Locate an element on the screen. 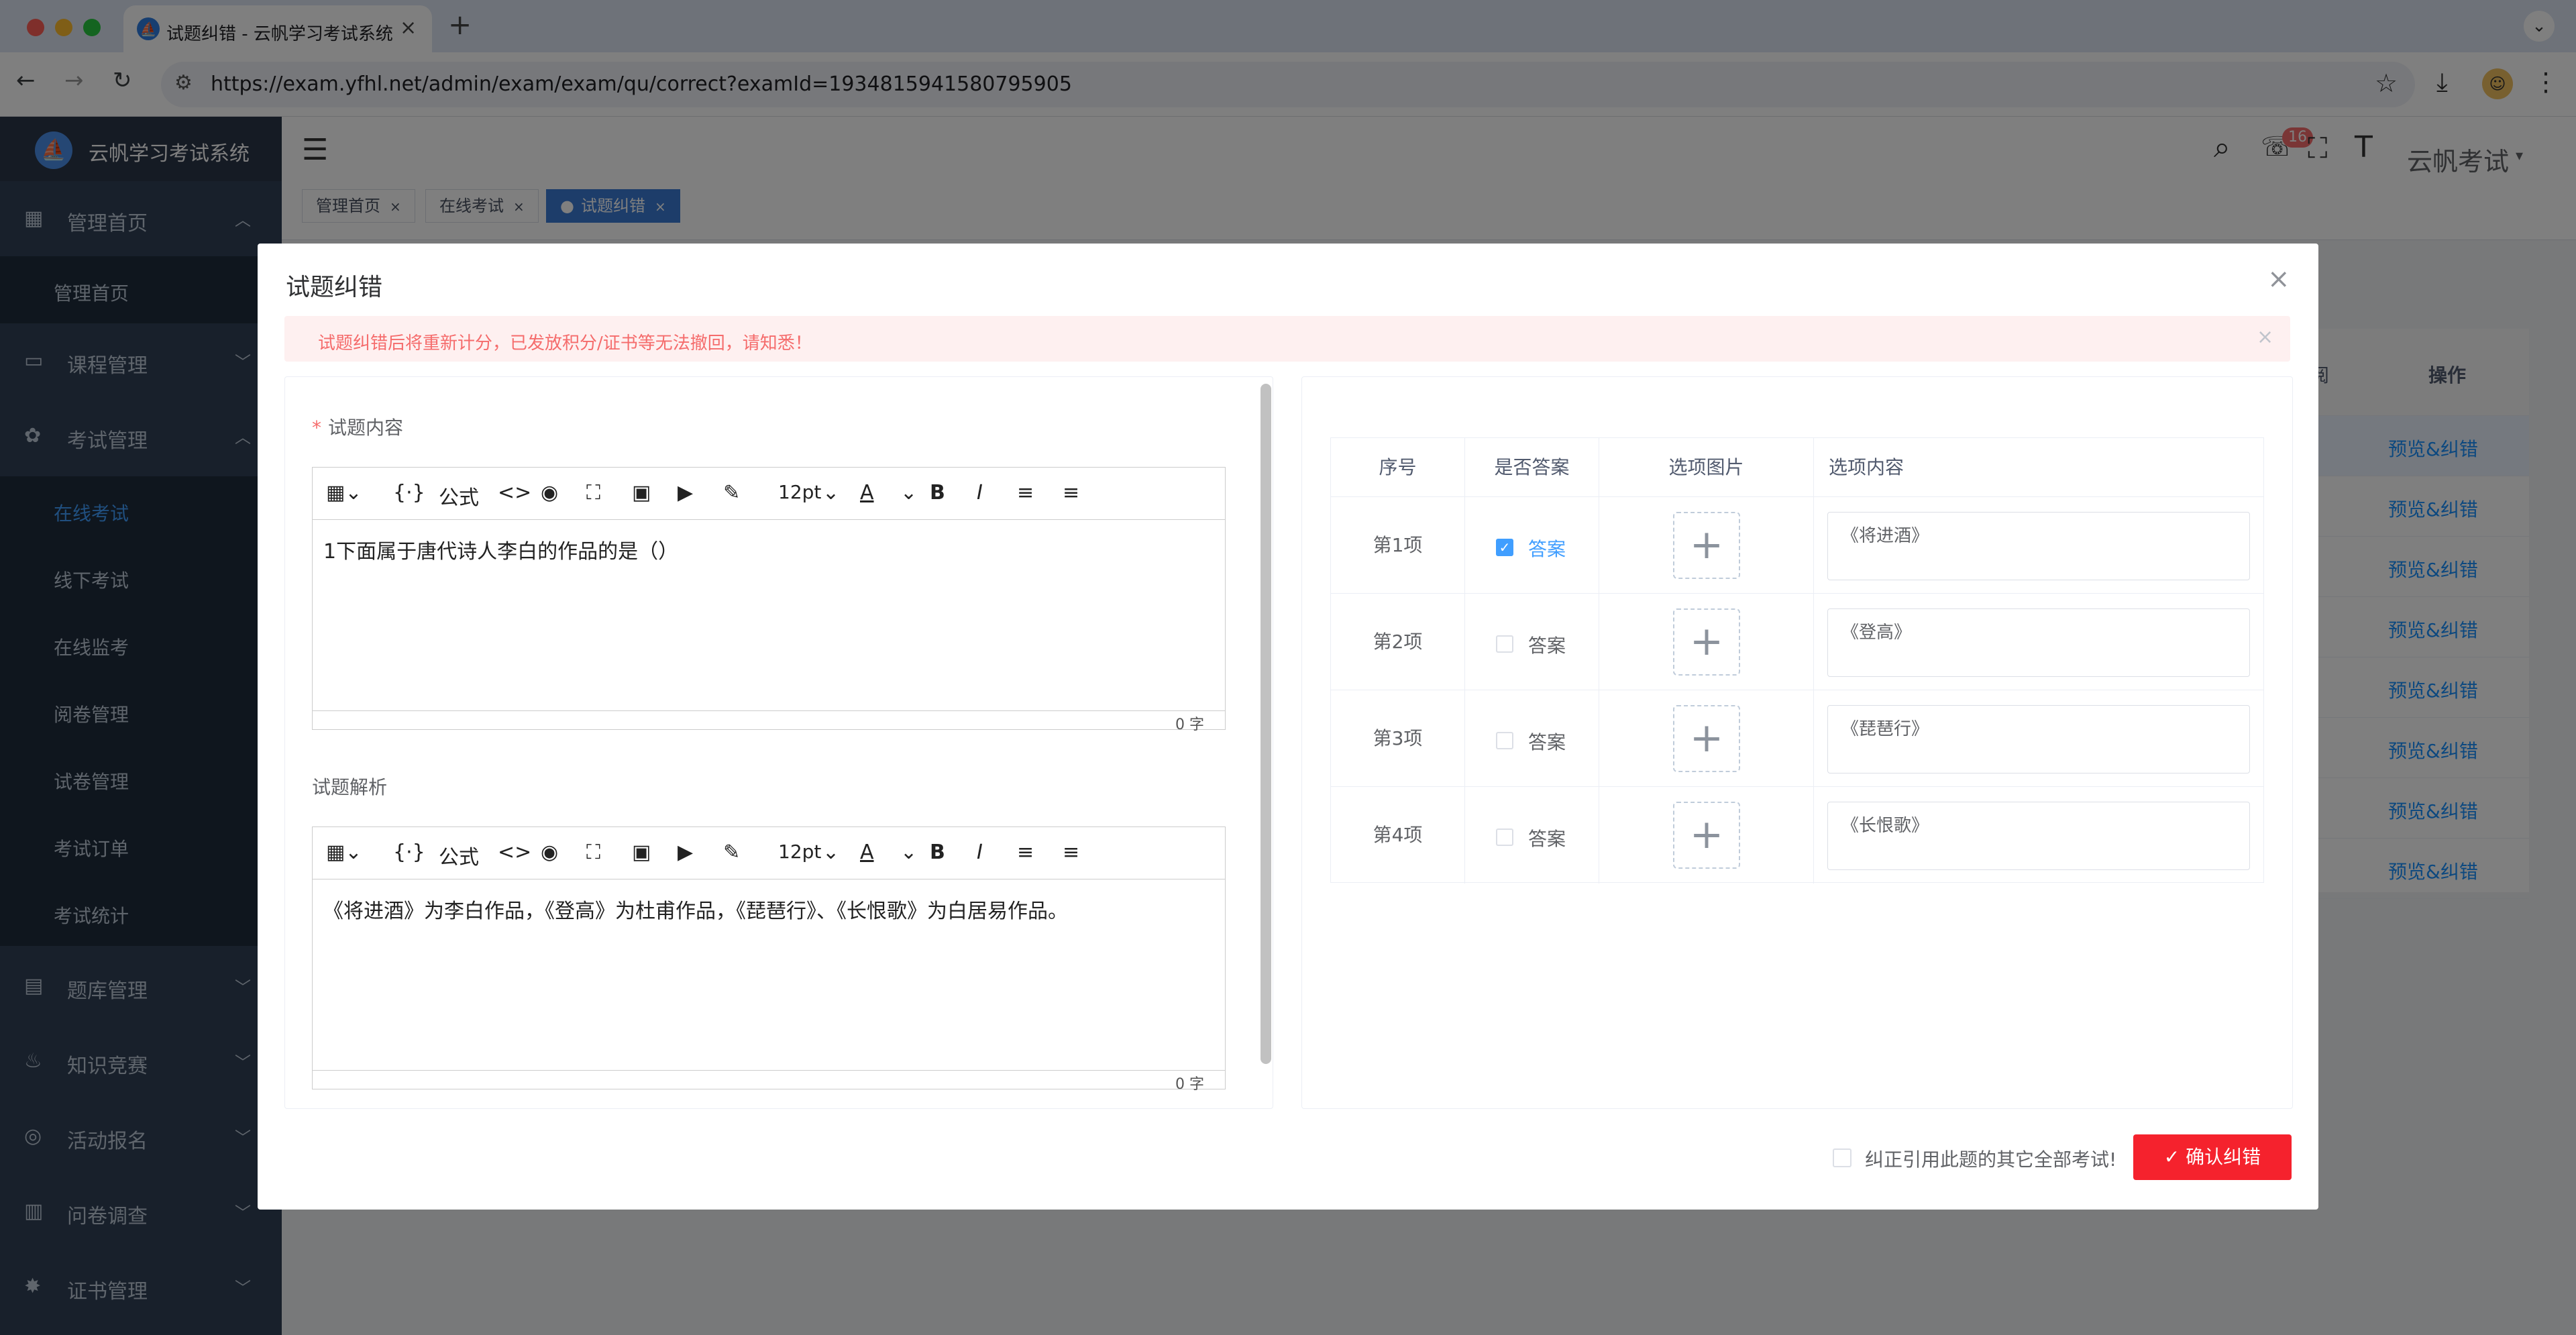 This screenshot has width=2576, height=1335. fix-all-label: 纠正引用此题的其它全部考试! is located at coordinates (1990, 1158).